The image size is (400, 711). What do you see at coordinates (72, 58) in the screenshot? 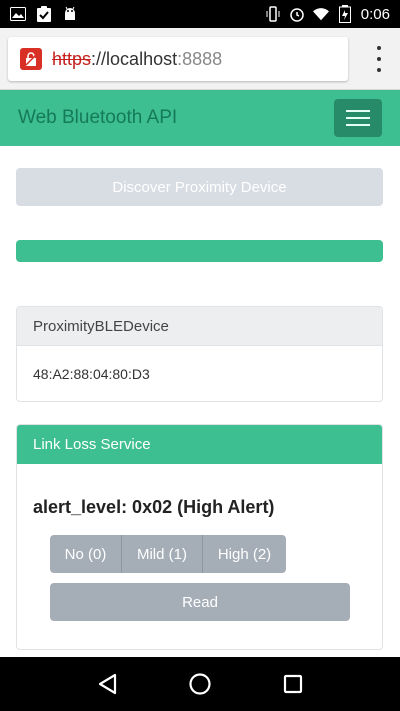
I see `url-scheme: https` at bounding box center [72, 58].